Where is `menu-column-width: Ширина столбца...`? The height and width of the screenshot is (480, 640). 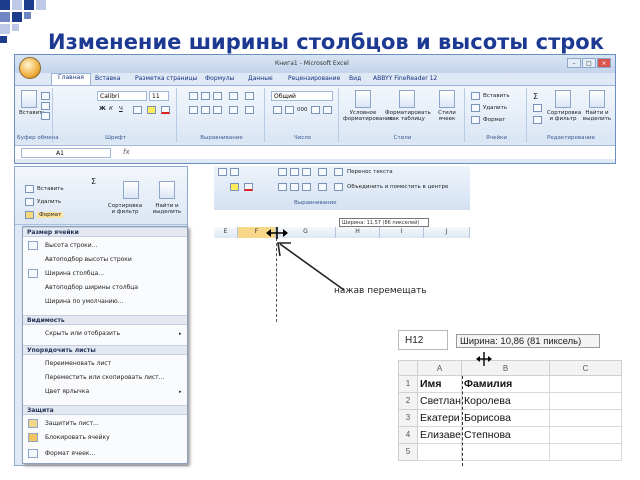
menu-column-width: Ширина столбца... is located at coordinates (74, 273).